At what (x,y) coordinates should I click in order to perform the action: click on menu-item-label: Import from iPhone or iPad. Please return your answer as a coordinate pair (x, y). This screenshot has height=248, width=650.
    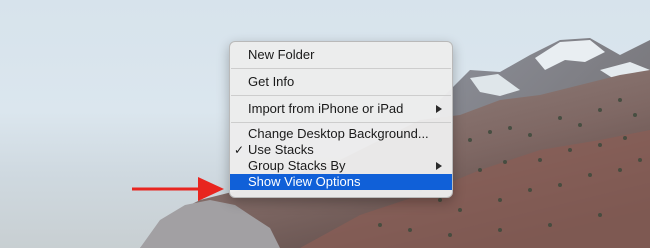
    Looking at the image, I should click on (326, 108).